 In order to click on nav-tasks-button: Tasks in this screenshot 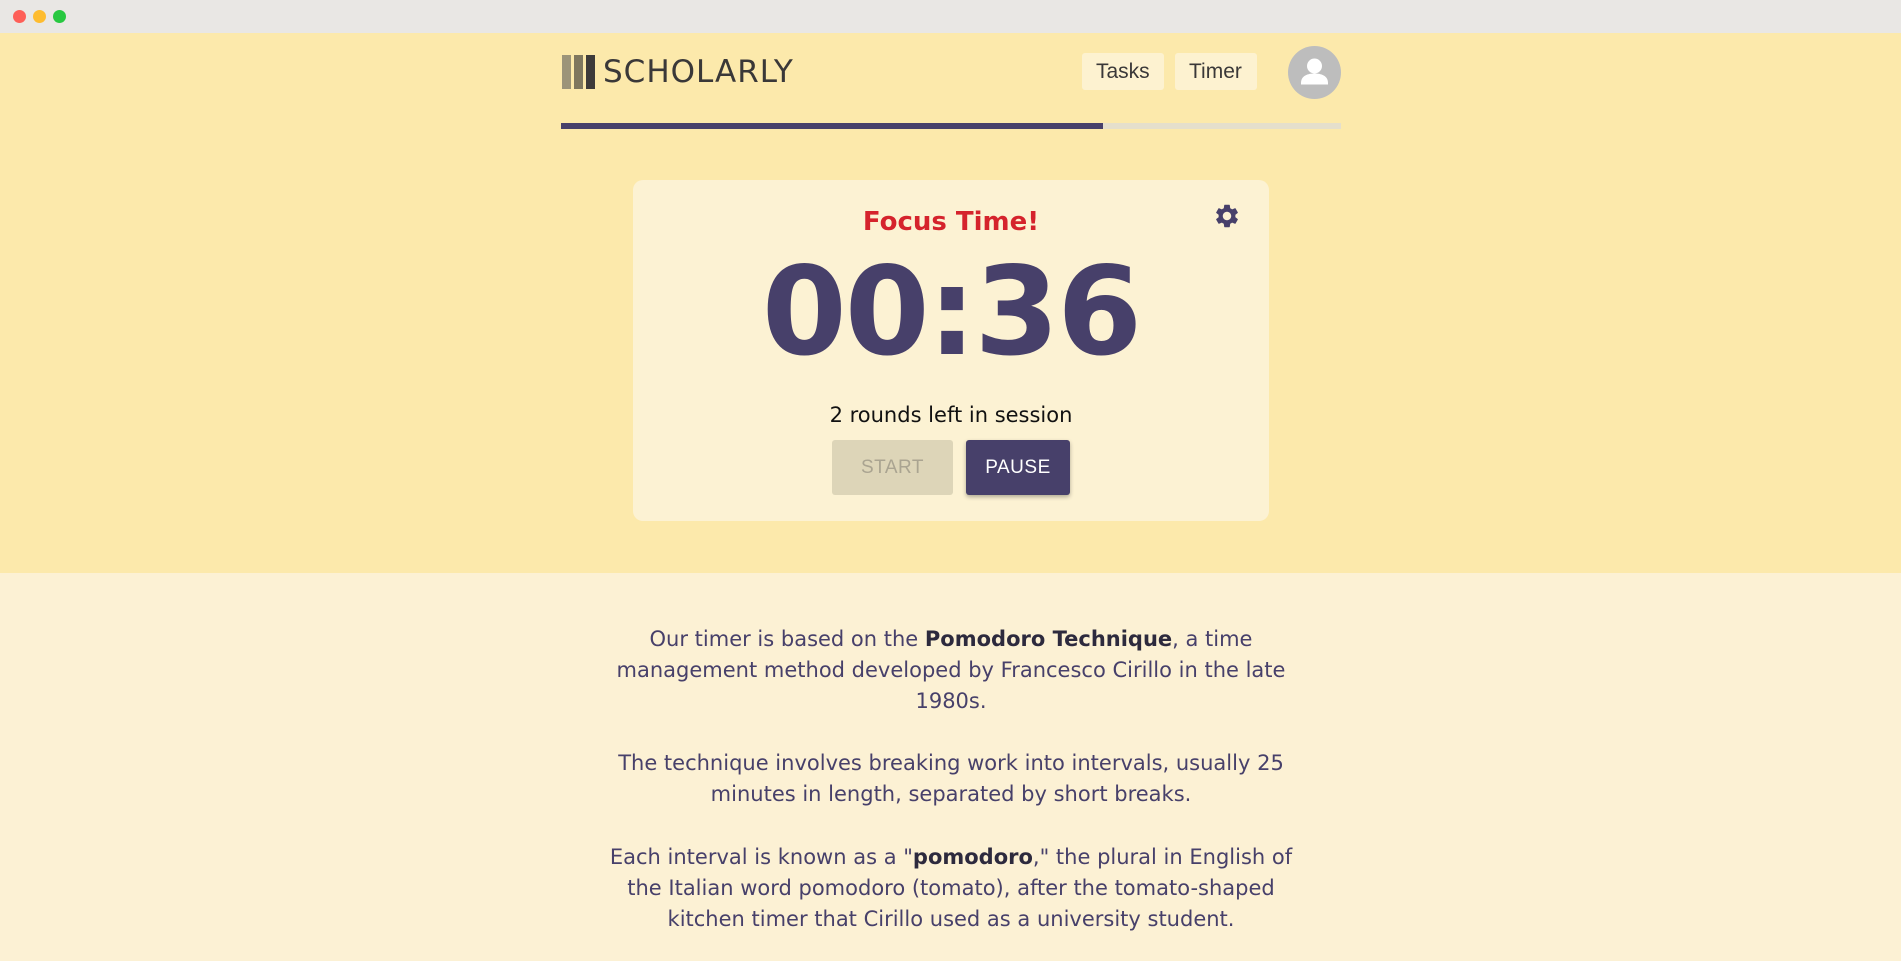, I will do `click(1123, 71)`.